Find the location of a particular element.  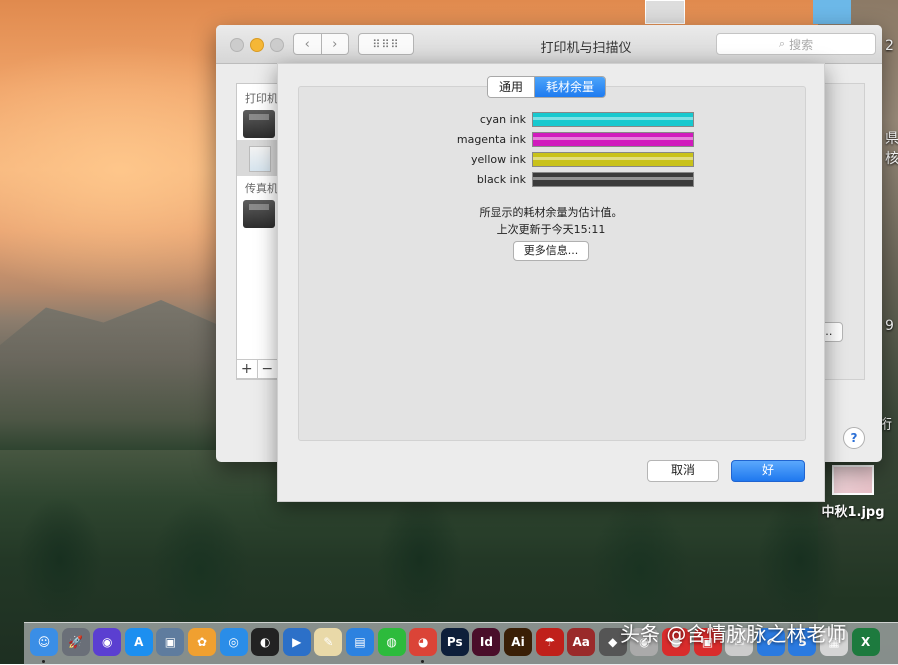

ink-label: yellow ink is located at coordinates (498, 159).